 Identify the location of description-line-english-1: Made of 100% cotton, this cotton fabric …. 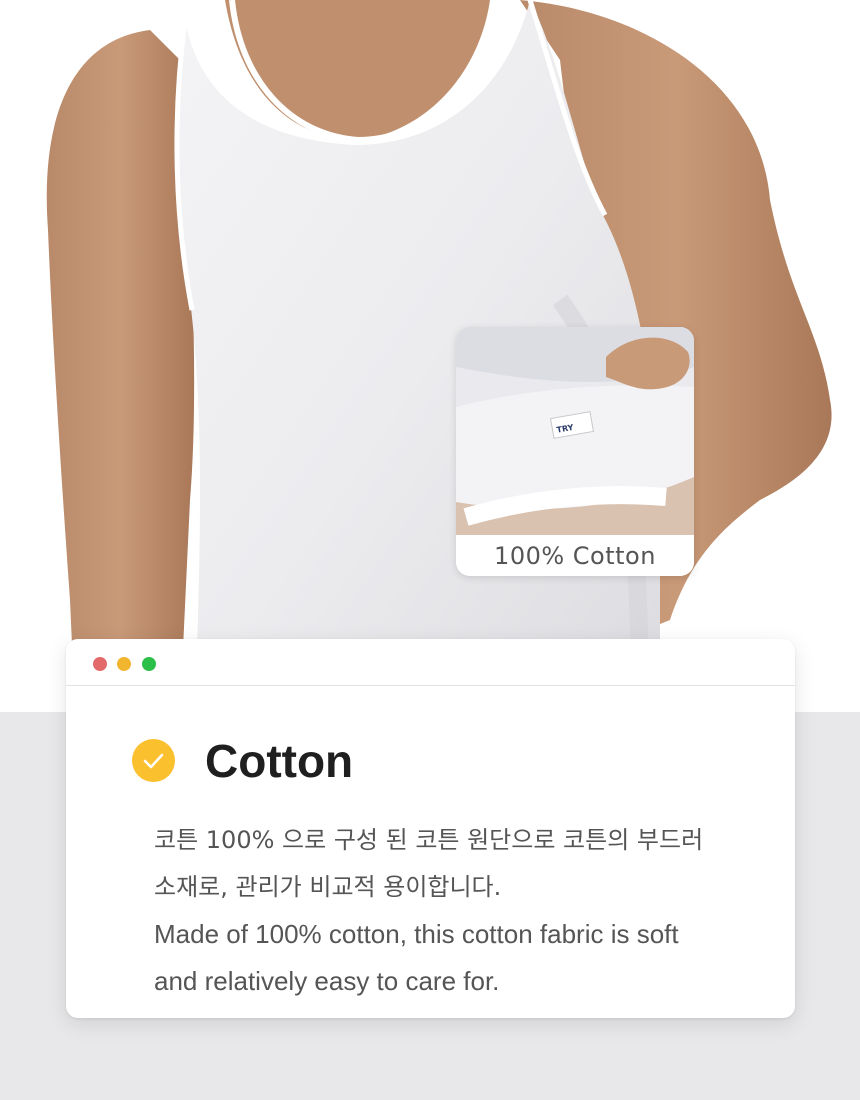
(416, 934).